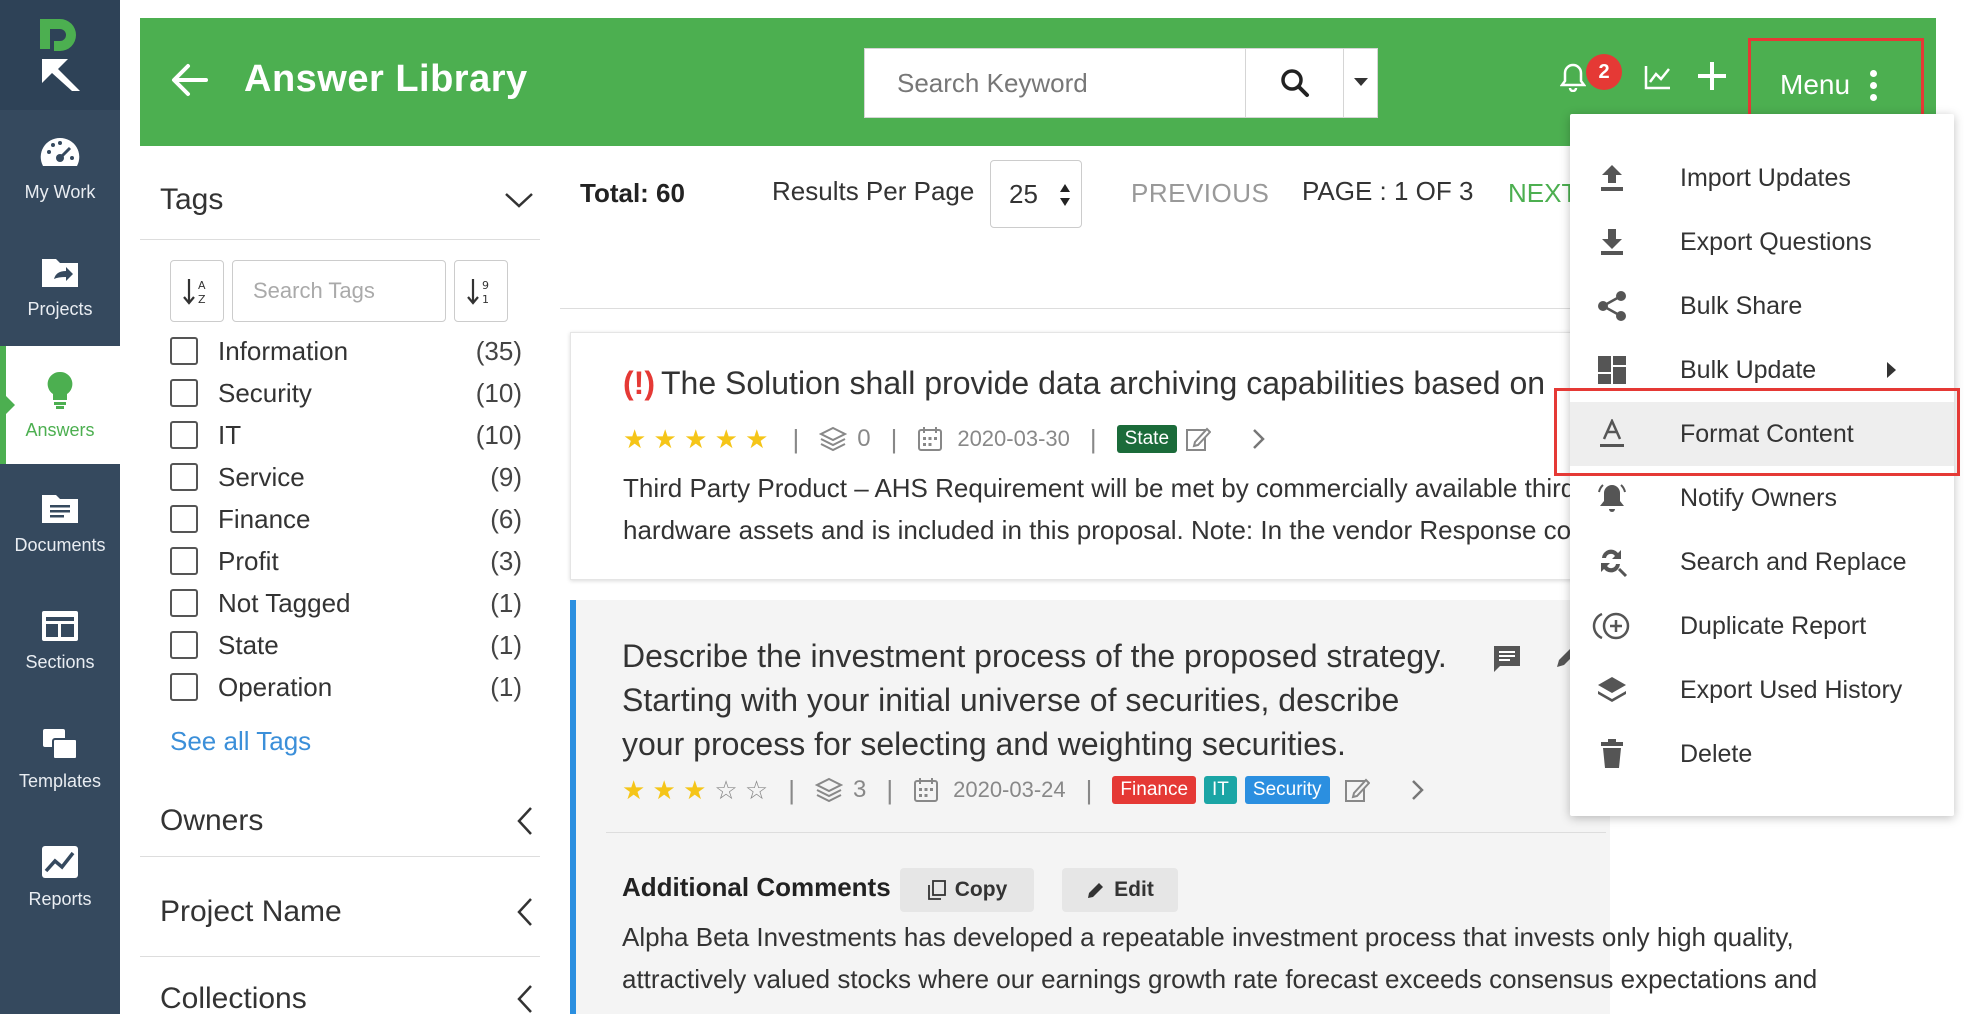 Image resolution: width=1964 pixels, height=1014 pixels. What do you see at coordinates (1294, 83) in the screenshot?
I see `search-button` at bounding box center [1294, 83].